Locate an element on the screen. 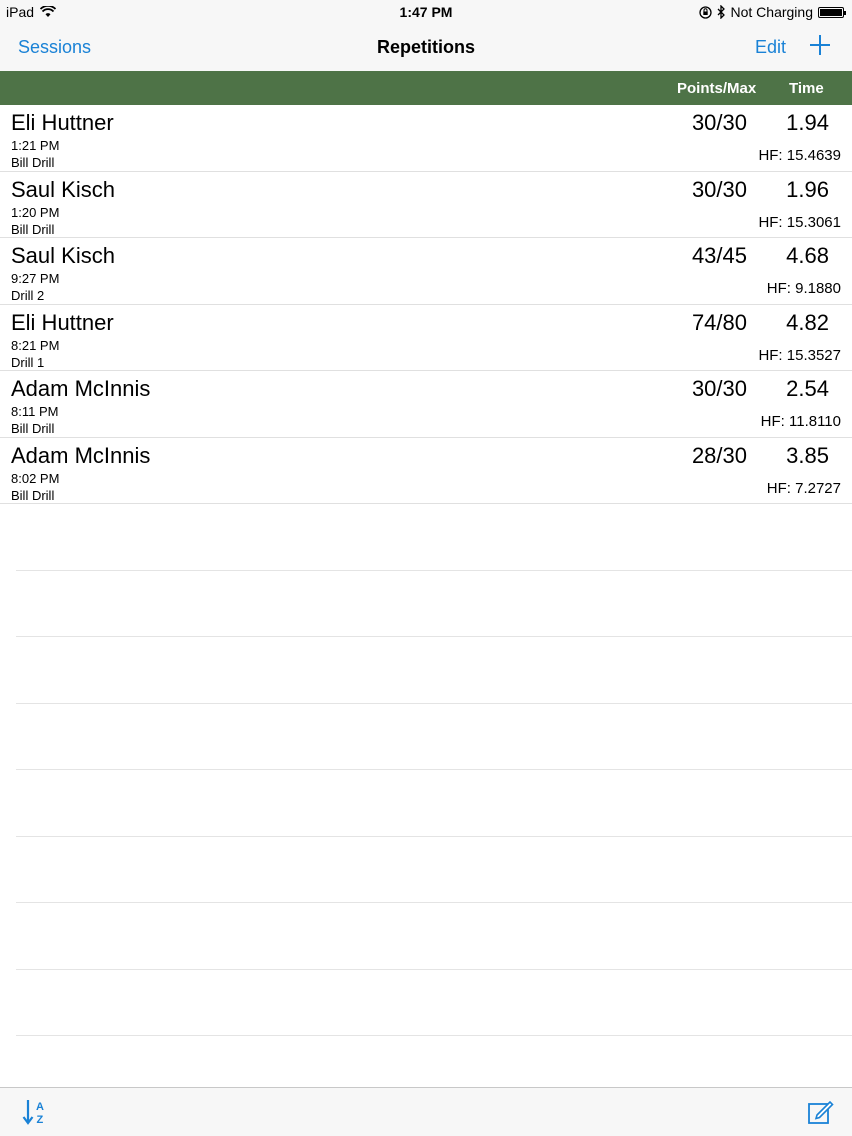 This screenshot has height=1136, width=852. hit-factor: HF: 15.3527 is located at coordinates (799, 355).